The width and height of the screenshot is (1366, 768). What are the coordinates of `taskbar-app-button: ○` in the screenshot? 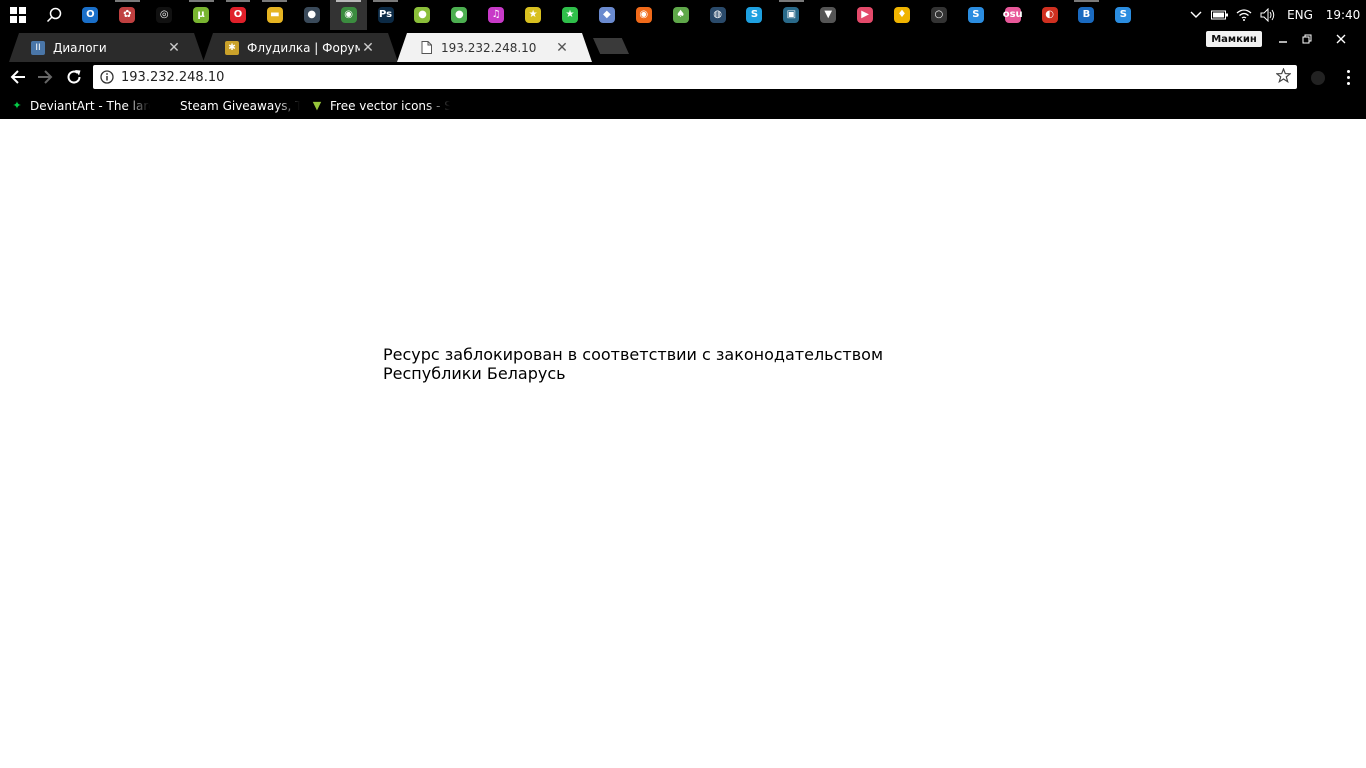 It's located at (938, 15).